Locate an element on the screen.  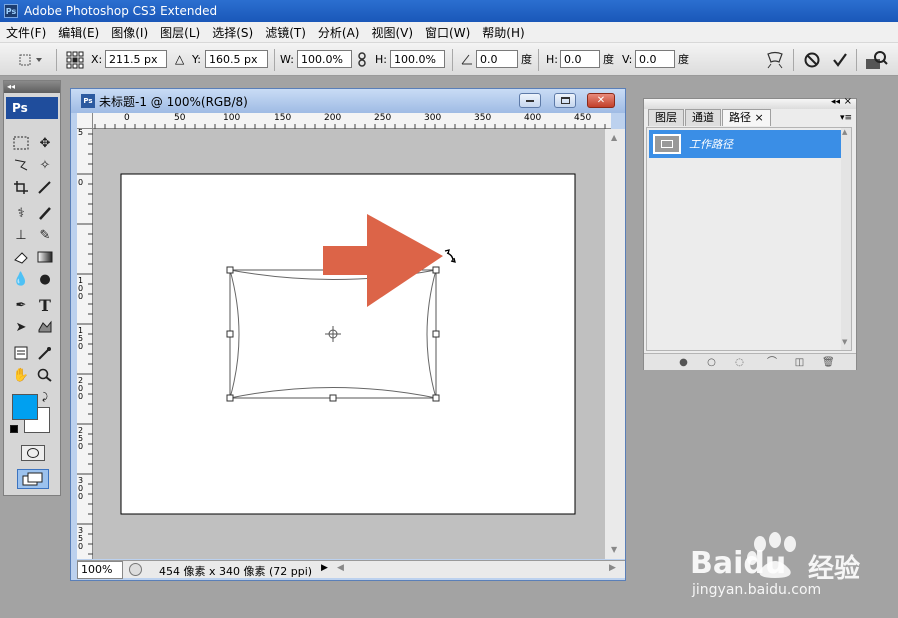
menu-help: 帮助(H) is located at coordinates (503, 32).